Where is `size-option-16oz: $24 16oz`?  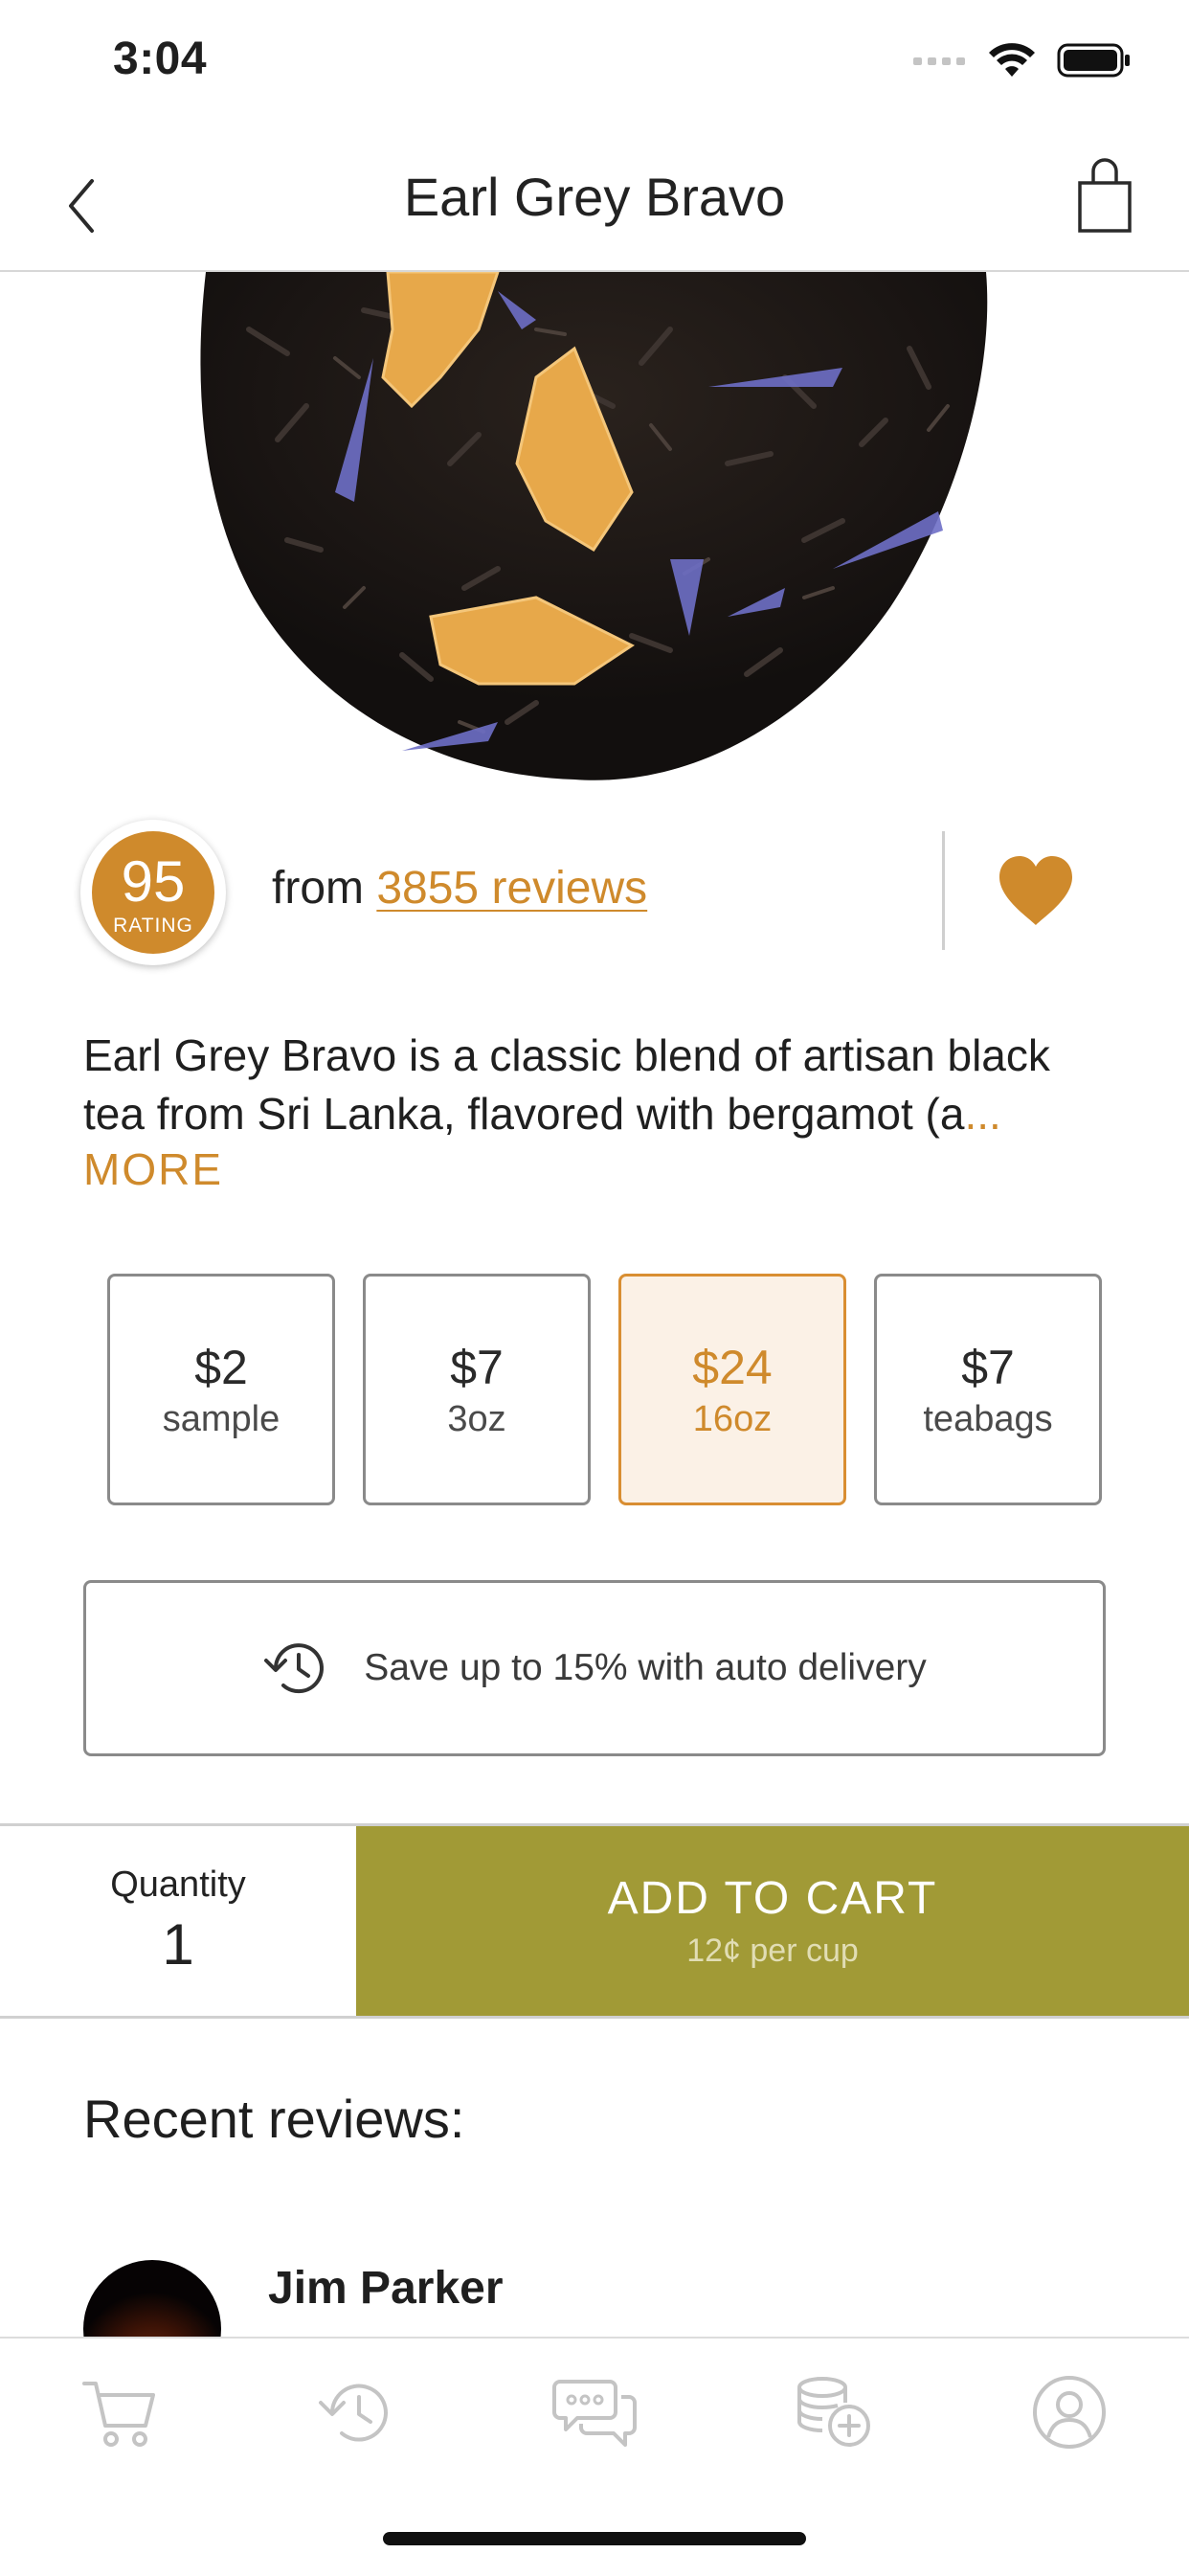 size-option-16oz: $24 16oz is located at coordinates (732, 1389).